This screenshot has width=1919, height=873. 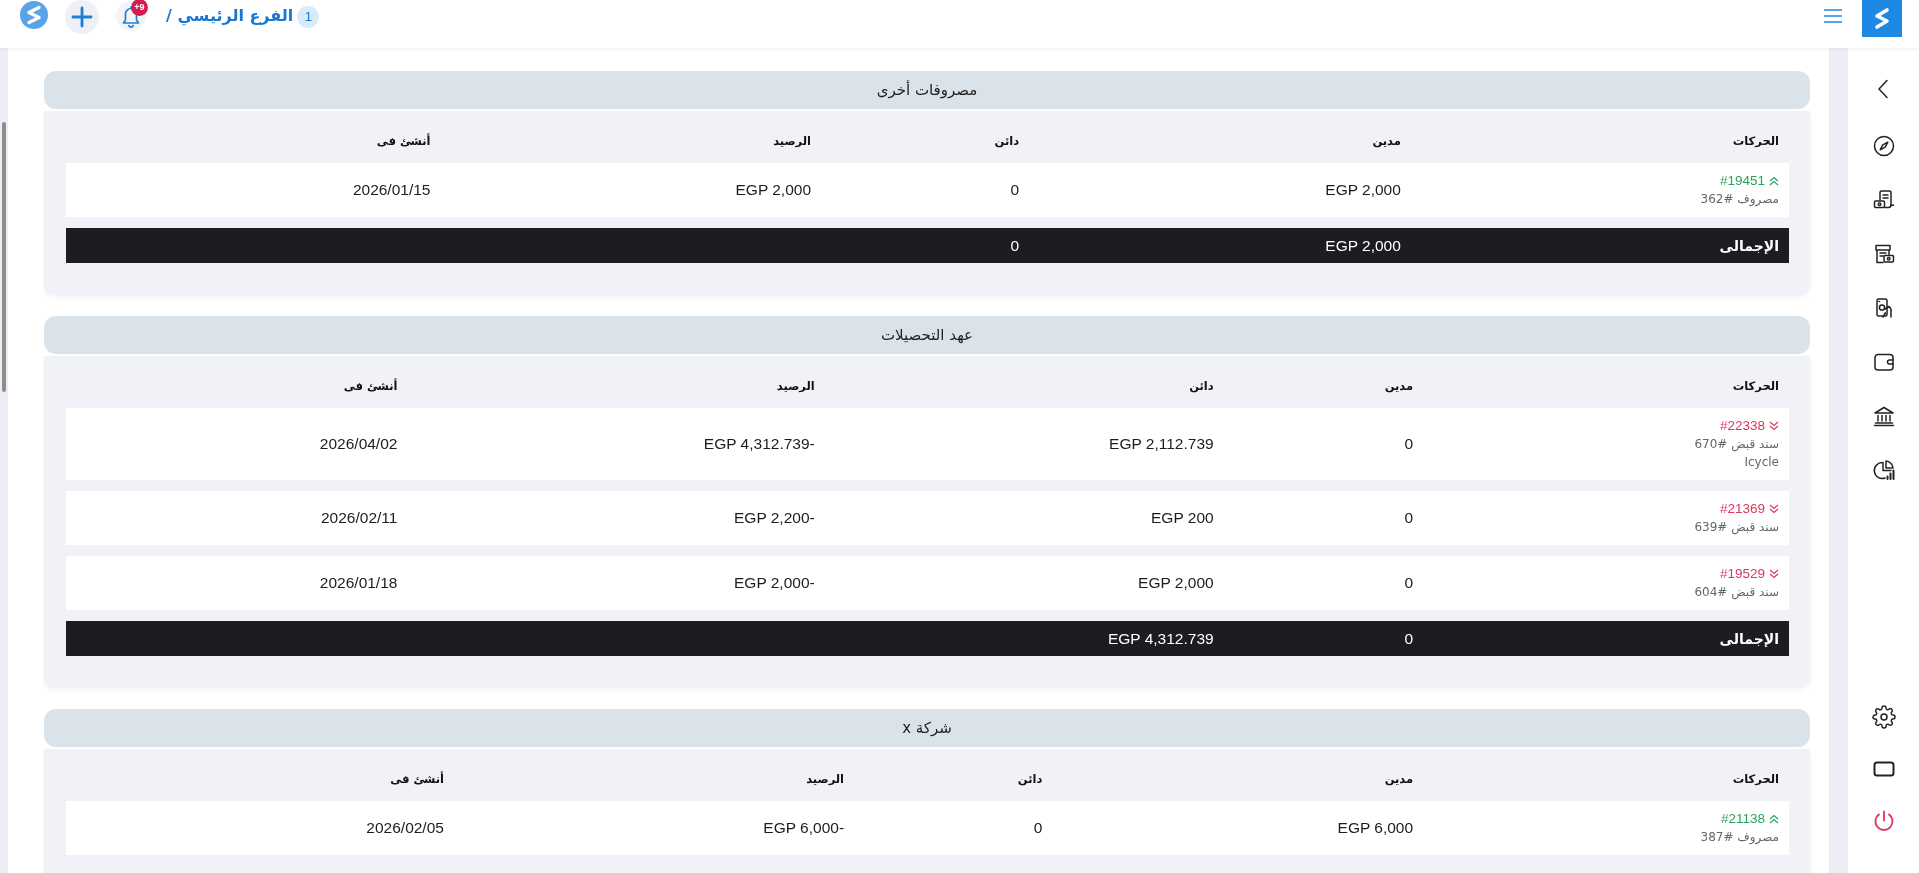 What do you see at coordinates (1742, 574) in the screenshot?
I see `transaction-link: #19529` at bounding box center [1742, 574].